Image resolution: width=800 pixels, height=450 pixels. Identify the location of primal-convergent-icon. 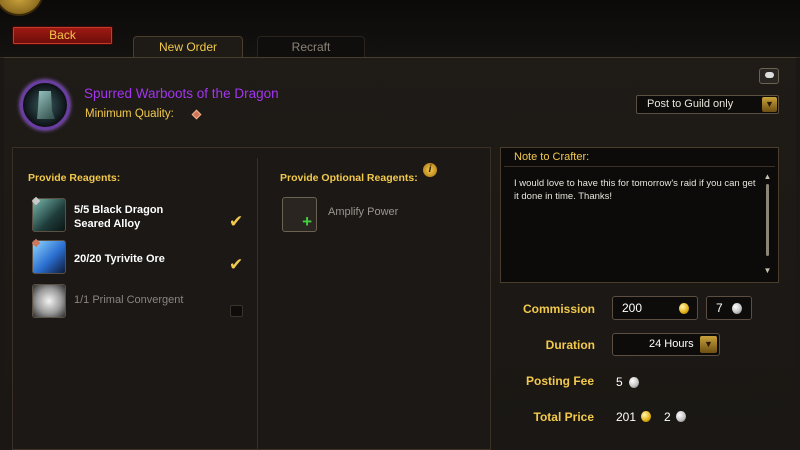
(49, 301).